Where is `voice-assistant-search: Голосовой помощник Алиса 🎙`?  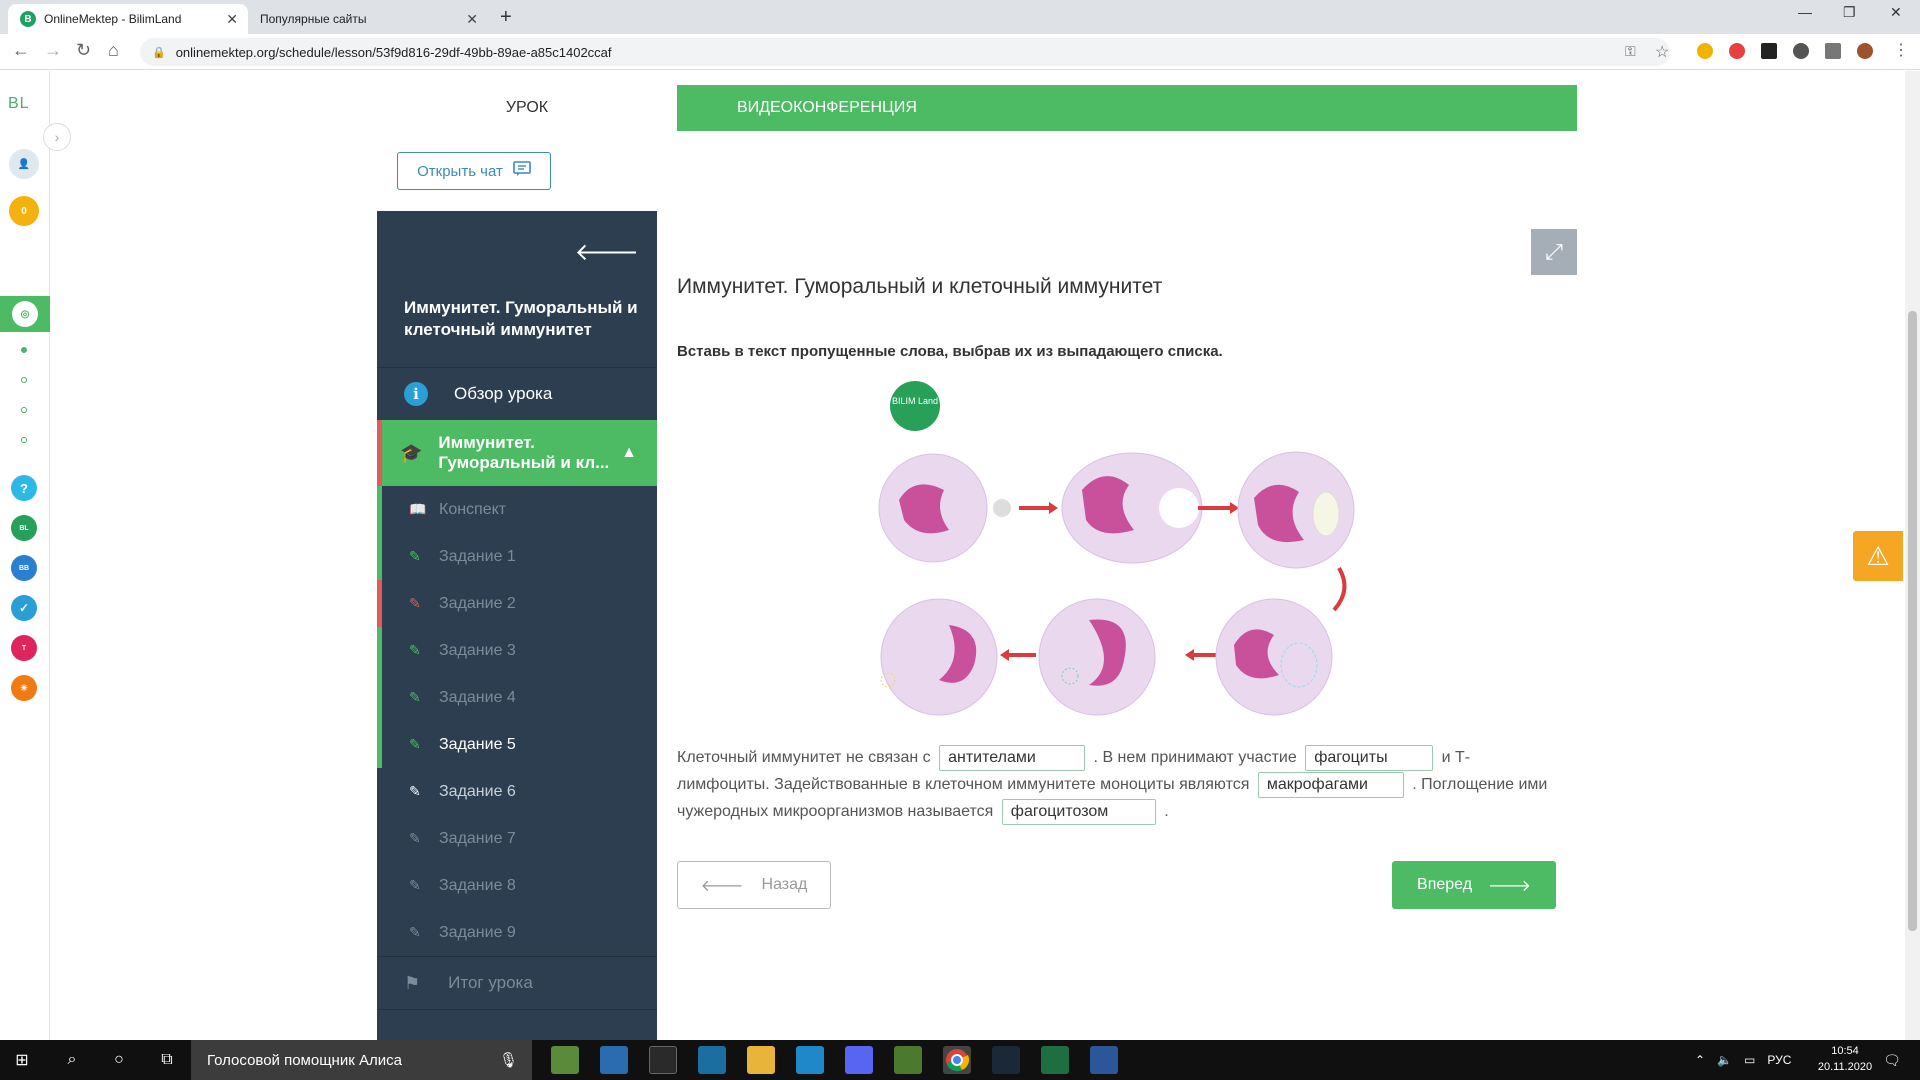
voice-assistant-search: Голосовой помощник Алиса 🎙 is located at coordinates (361, 1060).